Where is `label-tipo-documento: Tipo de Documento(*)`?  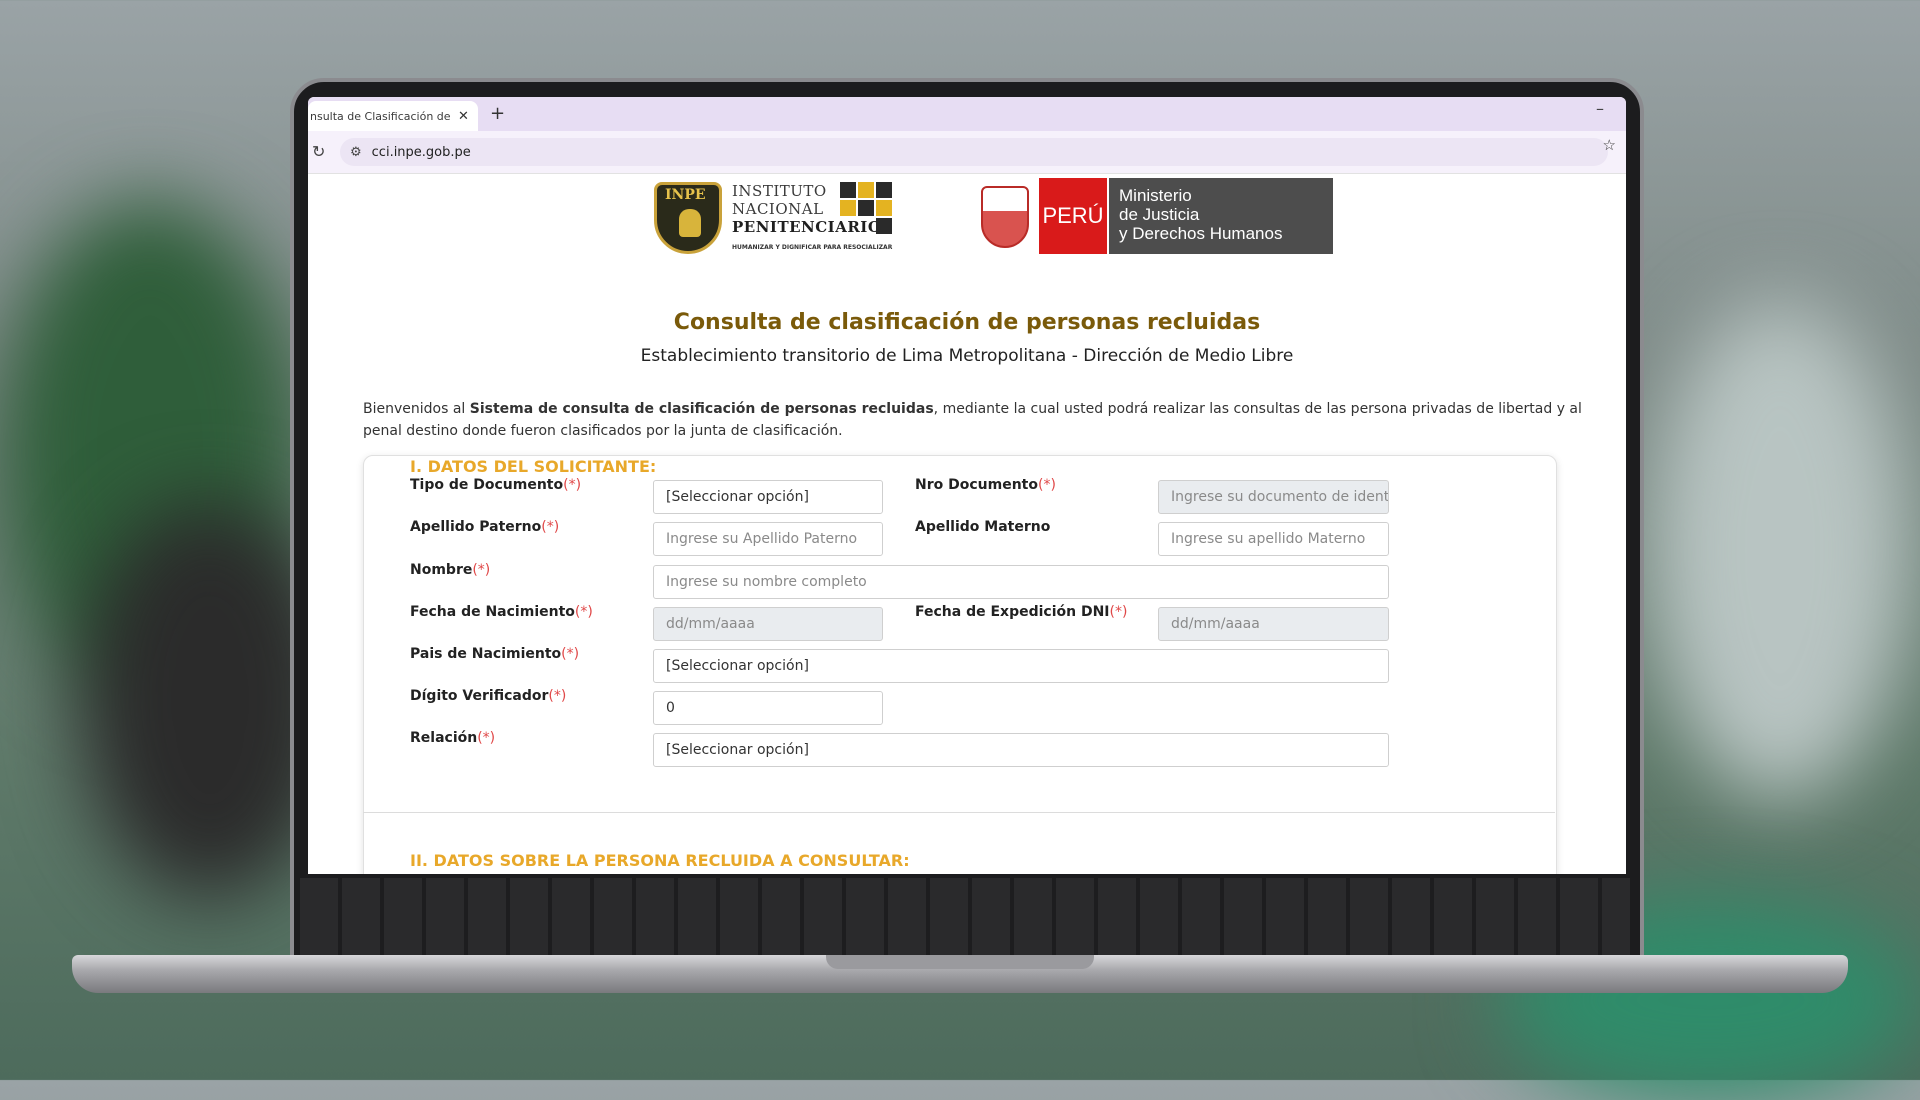
label-tipo-documento: Tipo de Documento(*) is located at coordinates (496, 485).